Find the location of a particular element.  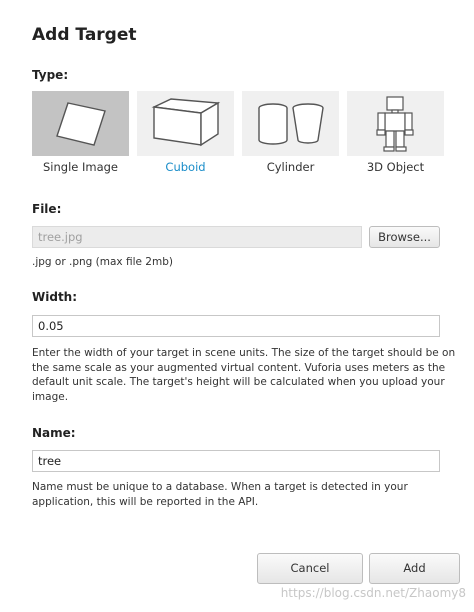

name-label: Name: is located at coordinates (54, 433).